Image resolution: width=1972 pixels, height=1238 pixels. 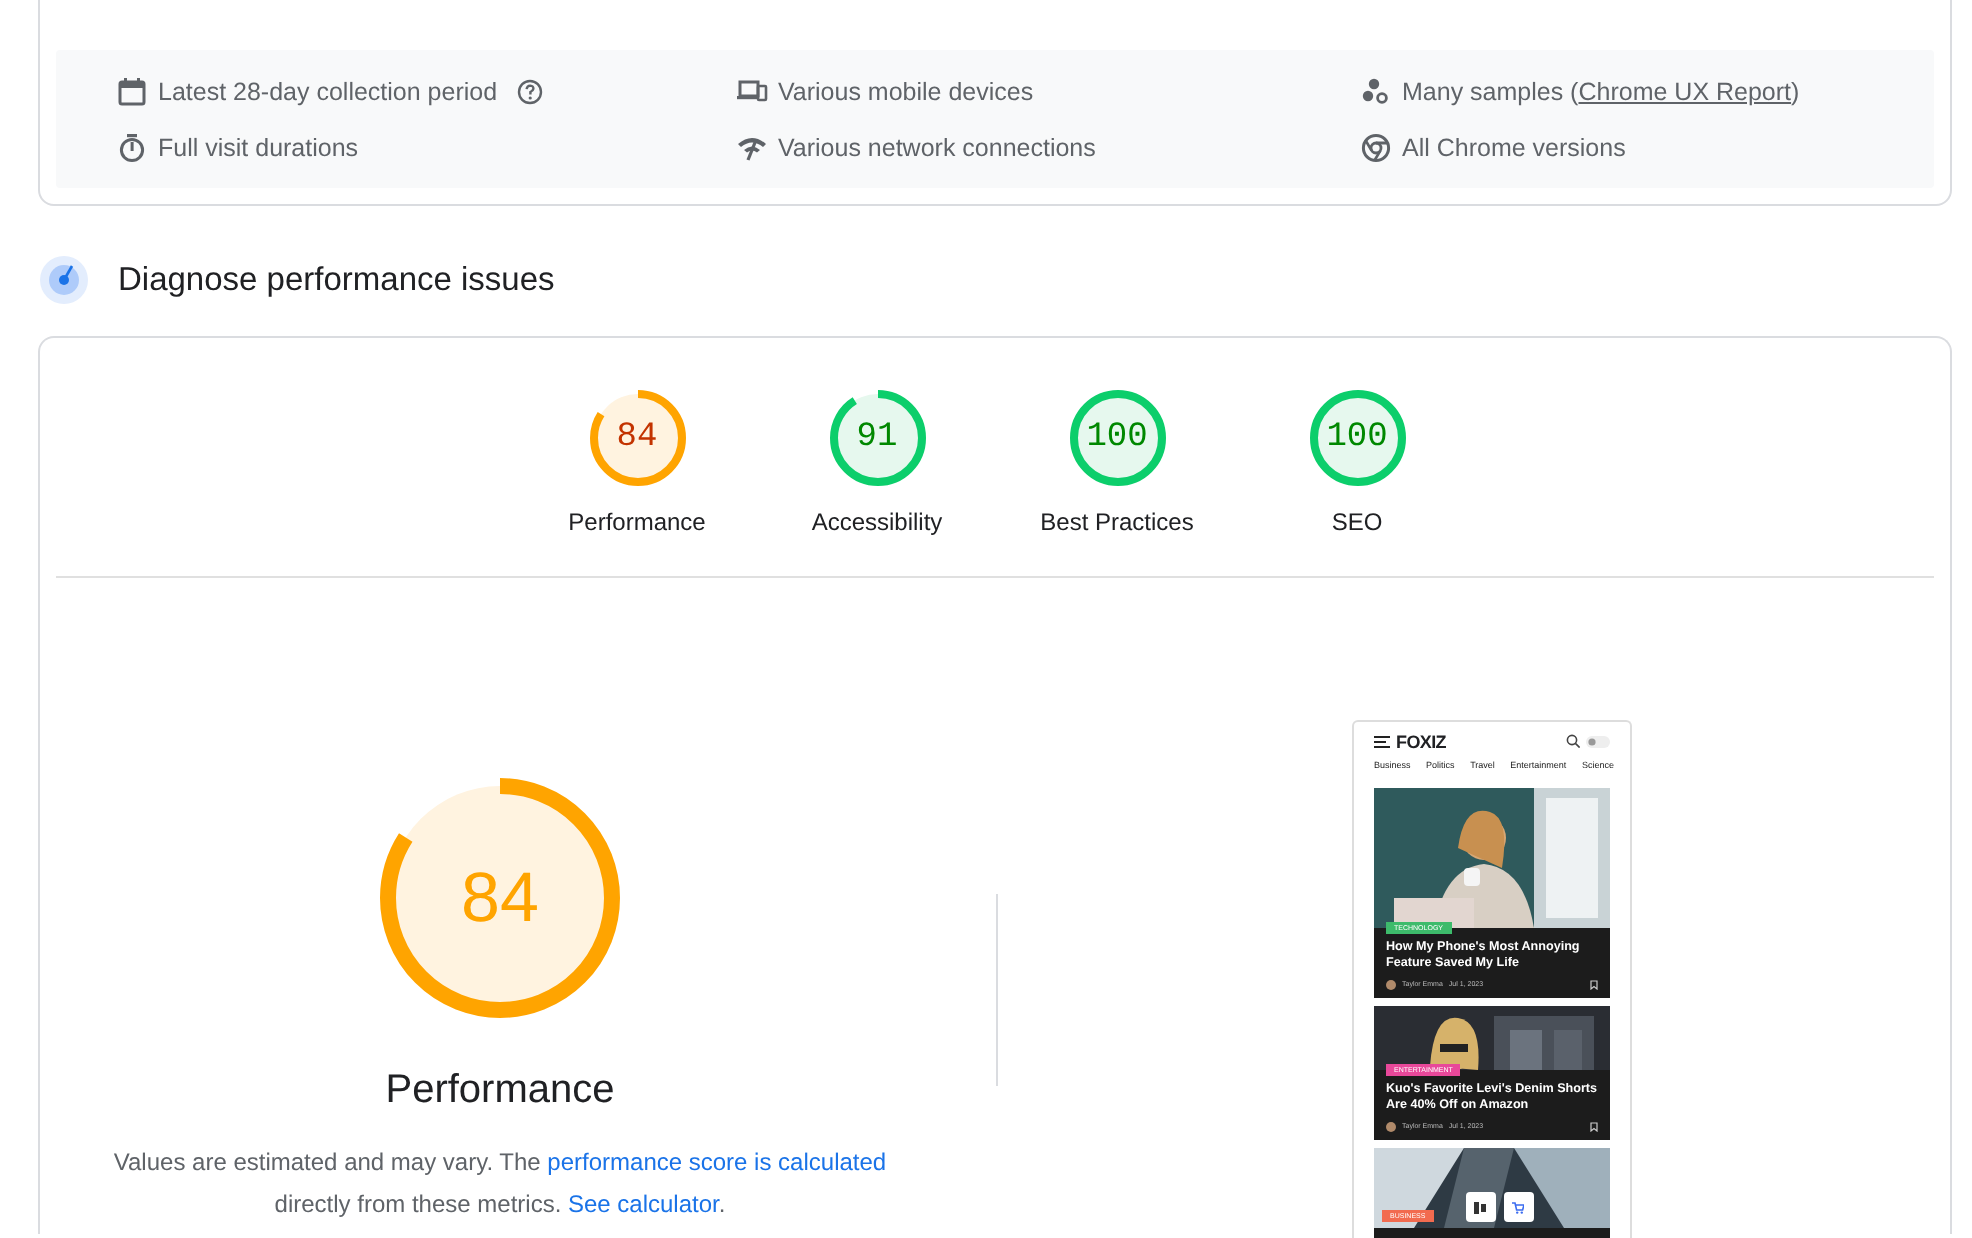 I want to click on toggle-icon, so click(x=1598, y=741).